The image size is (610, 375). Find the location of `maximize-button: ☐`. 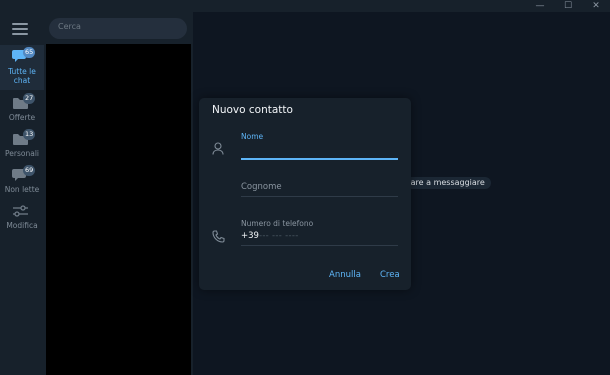

maximize-button: ☐ is located at coordinates (568, 6).